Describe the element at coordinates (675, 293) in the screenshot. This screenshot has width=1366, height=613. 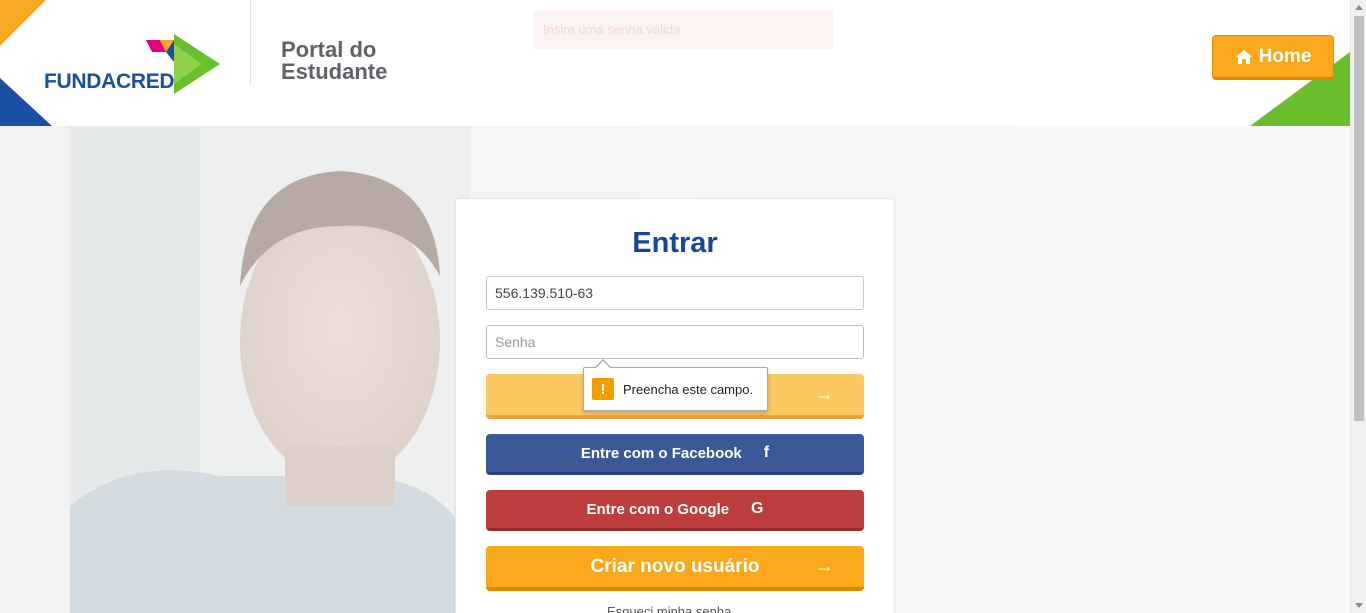
I see `cpf-input` at that location.